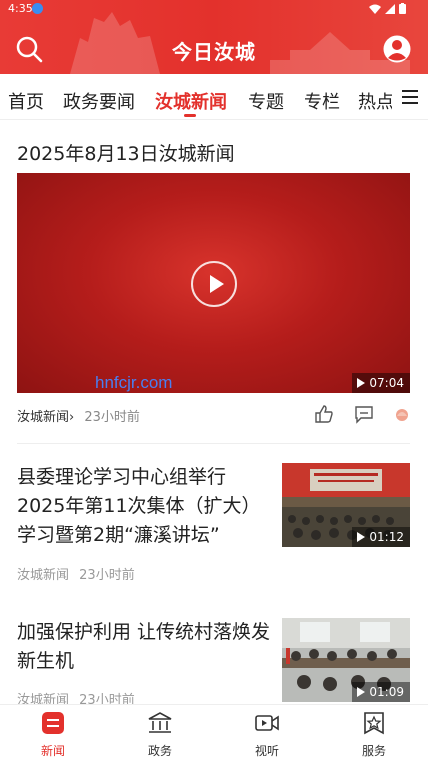 The height and width of the screenshot is (761, 428). Describe the element at coordinates (346, 660) in the screenshot. I see `news-thumbnail: 01:09` at that location.